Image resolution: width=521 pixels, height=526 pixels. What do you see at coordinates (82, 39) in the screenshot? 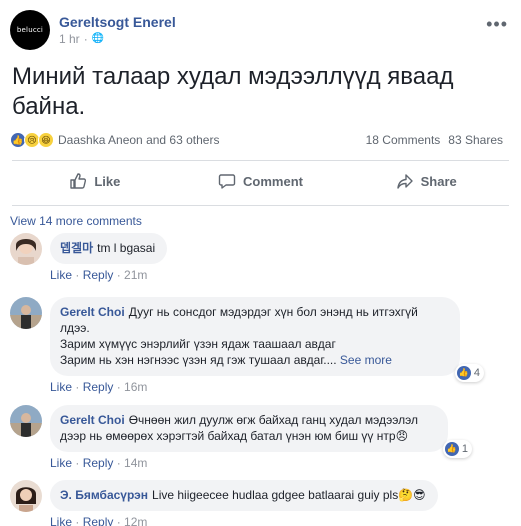
I see `post-meta: 1 hr · 🌐` at bounding box center [82, 39].